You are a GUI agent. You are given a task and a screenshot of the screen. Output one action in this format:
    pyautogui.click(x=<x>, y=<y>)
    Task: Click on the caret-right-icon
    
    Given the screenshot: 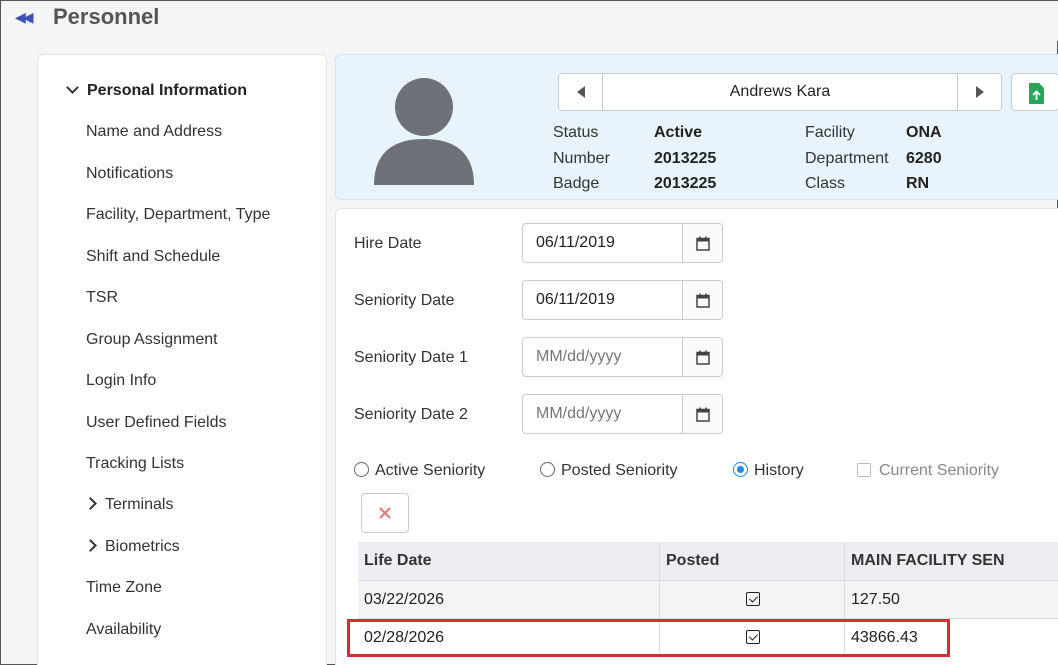 What is the action you would take?
    pyautogui.click(x=979, y=92)
    